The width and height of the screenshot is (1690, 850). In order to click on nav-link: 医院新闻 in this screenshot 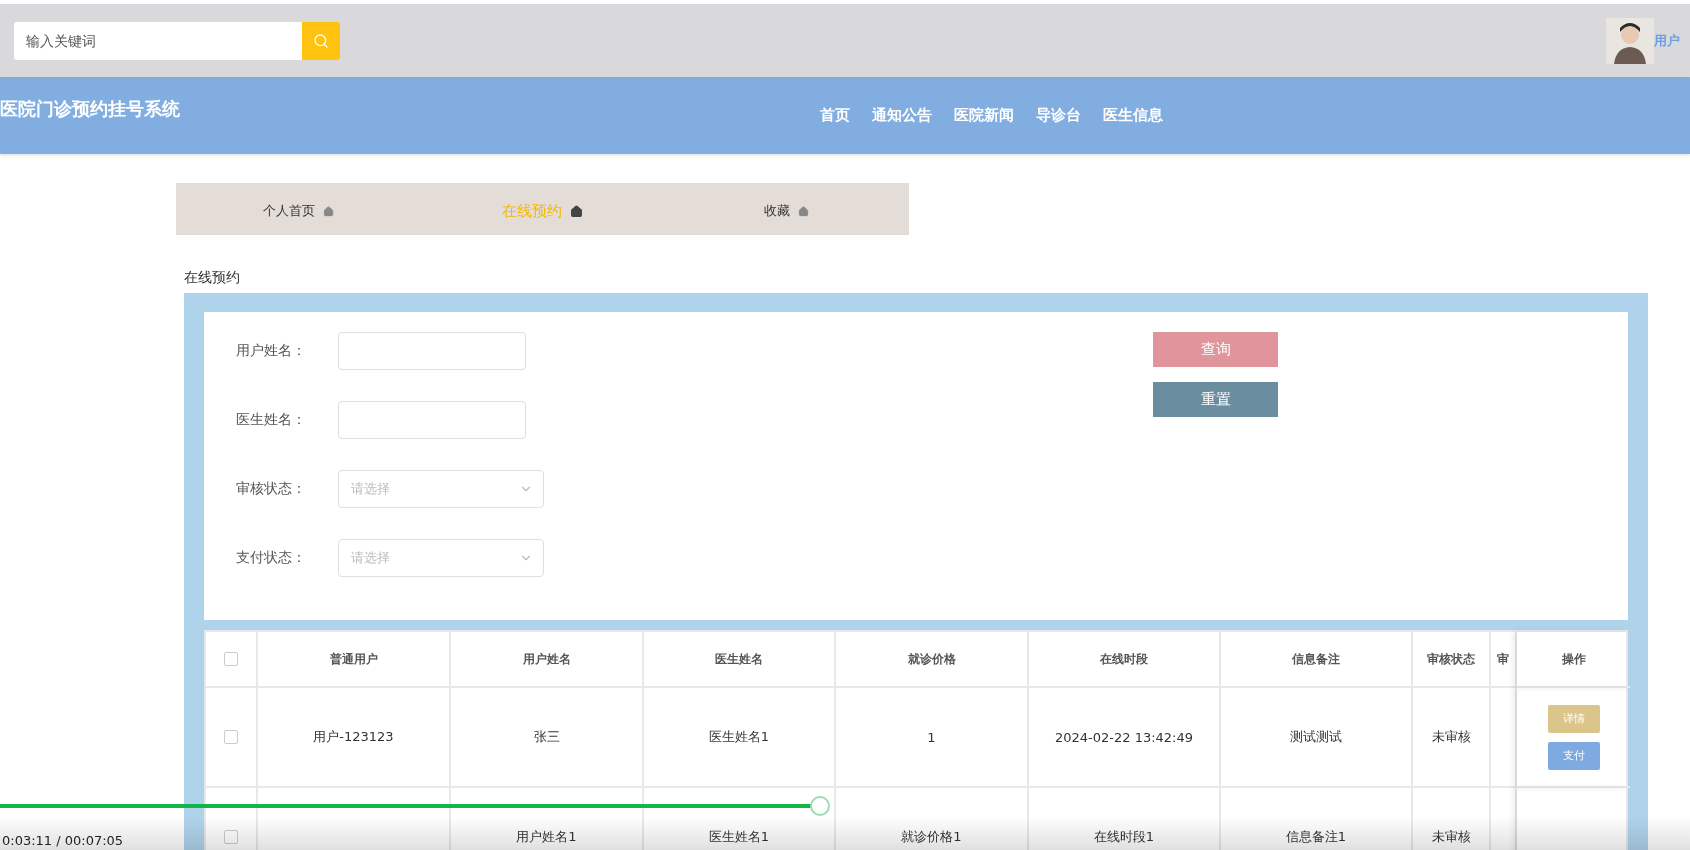, I will do `click(984, 115)`.